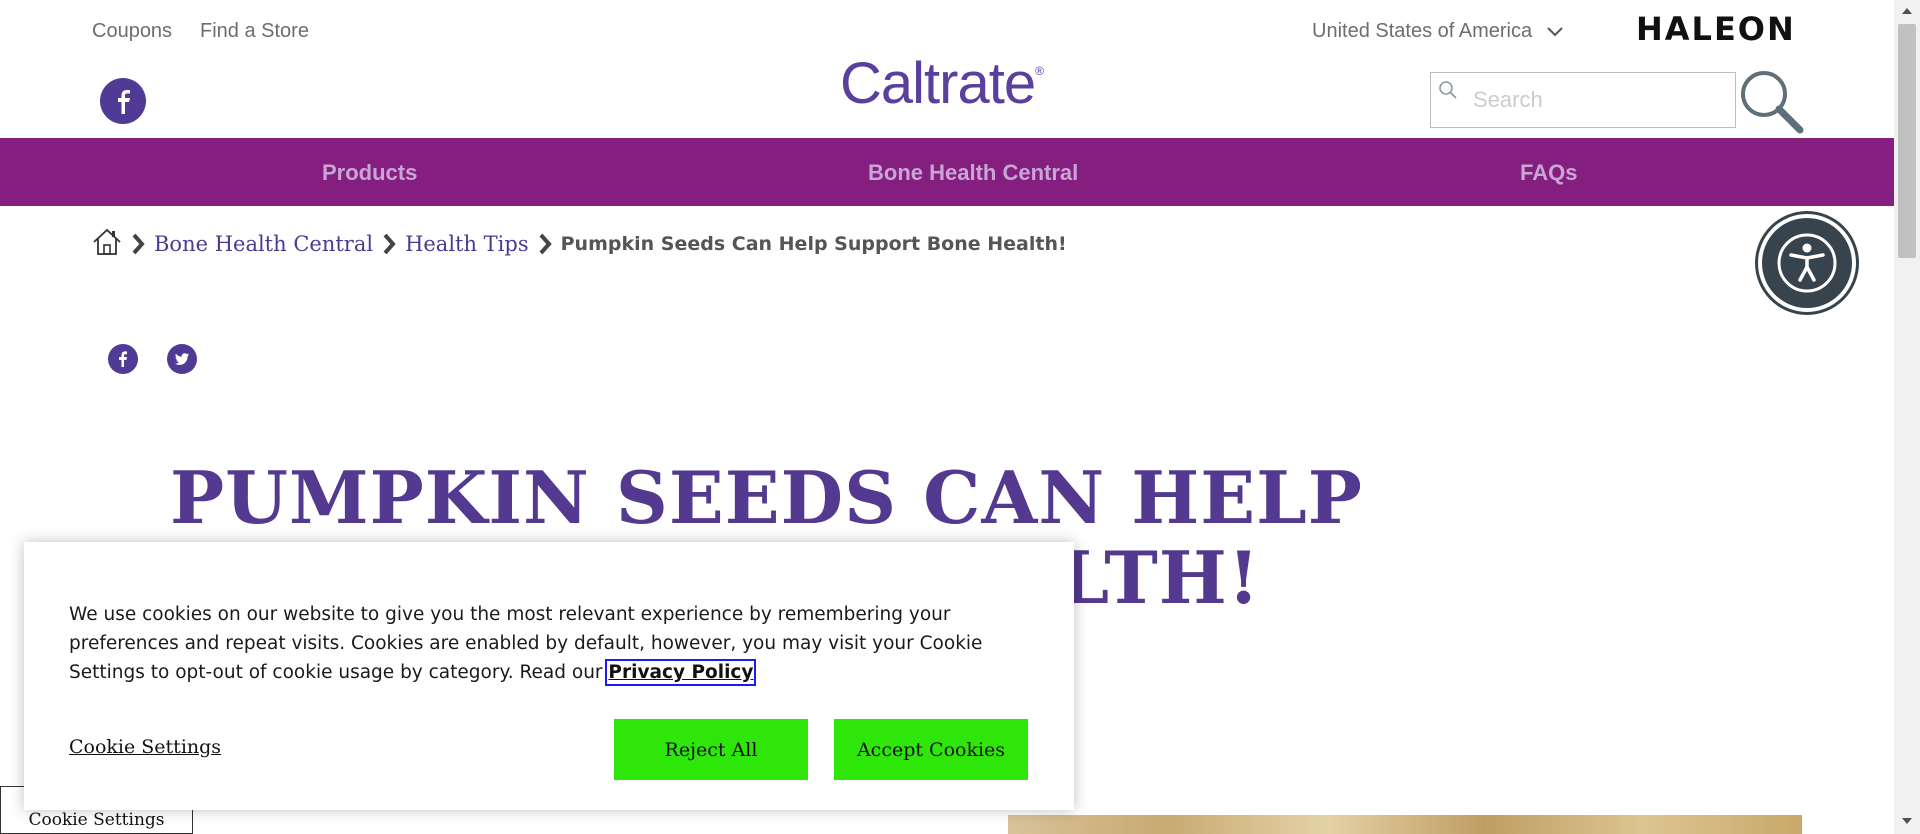 The image size is (1920, 834). I want to click on facebook-header-button, so click(123, 101).